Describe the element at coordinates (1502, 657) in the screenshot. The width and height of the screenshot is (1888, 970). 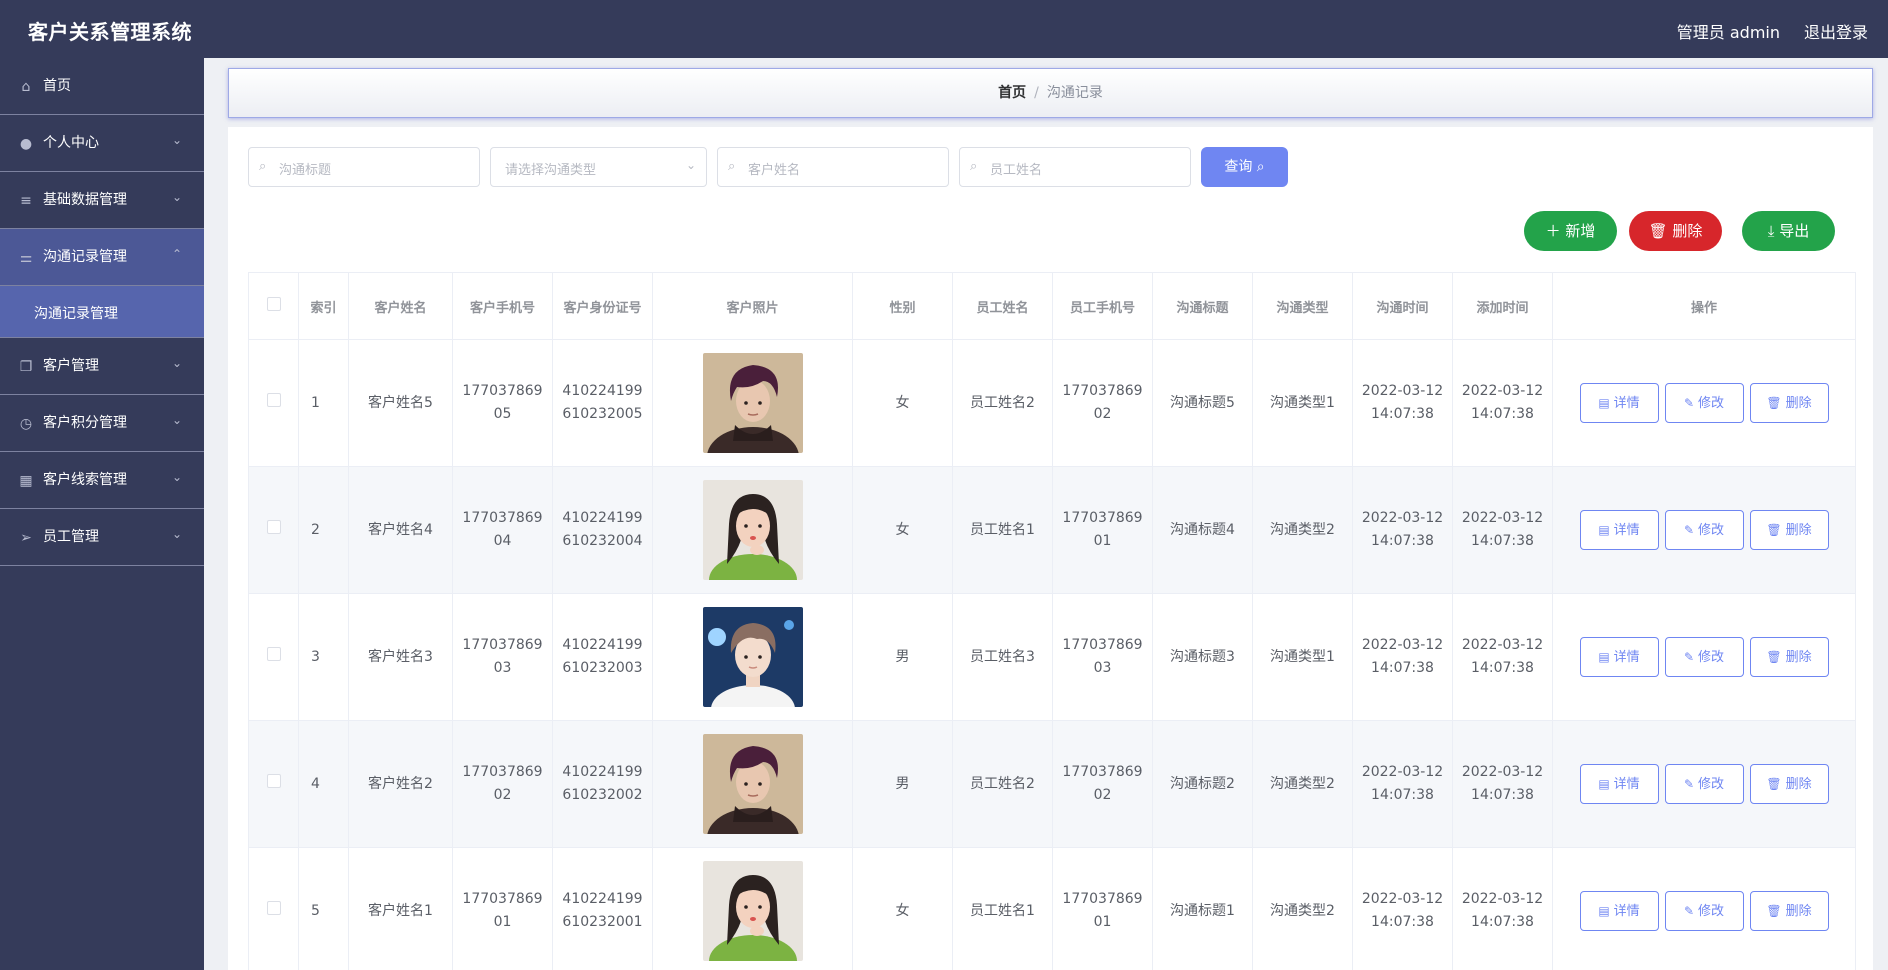
I see `added-time-cell: 2022-03-12 14:07:38` at that location.